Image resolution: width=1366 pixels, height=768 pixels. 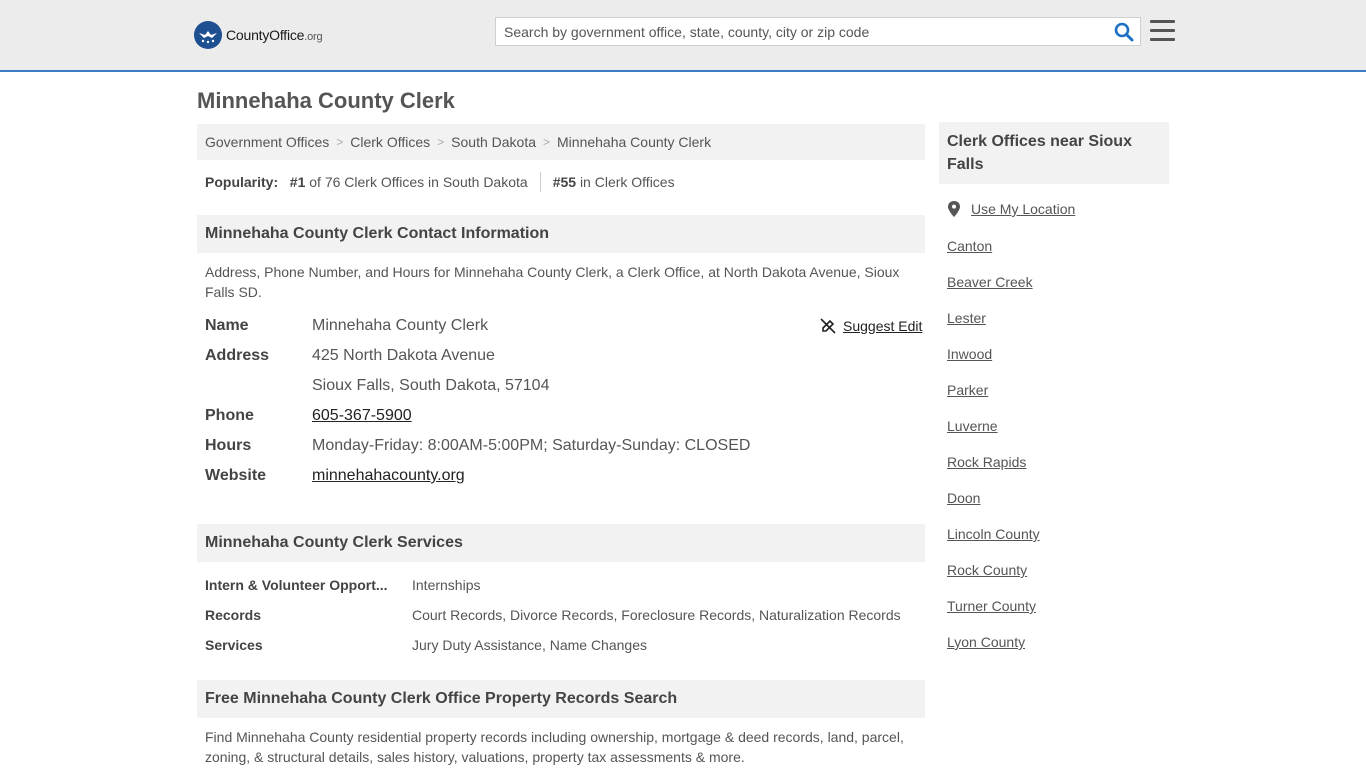 What do you see at coordinates (493, 142) in the screenshot?
I see `breadcrumb-south-dakota: South Dakota` at bounding box center [493, 142].